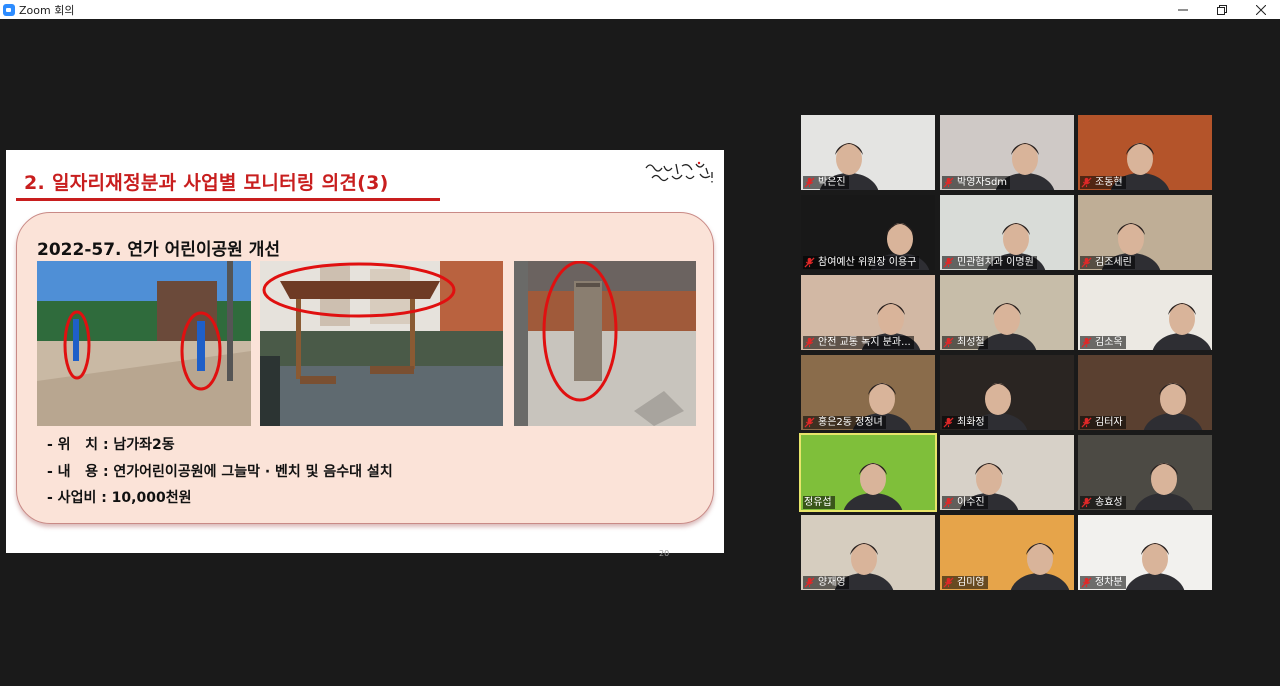  Describe the element at coordinates (47, 10) in the screenshot. I see `window-title: Zoom 회의` at that location.